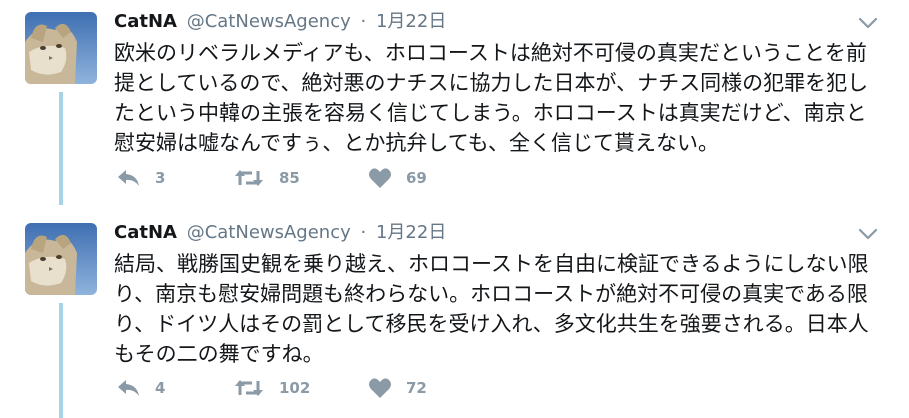 This screenshot has width=909, height=418. I want to click on retweet-button: 85, so click(300, 178).